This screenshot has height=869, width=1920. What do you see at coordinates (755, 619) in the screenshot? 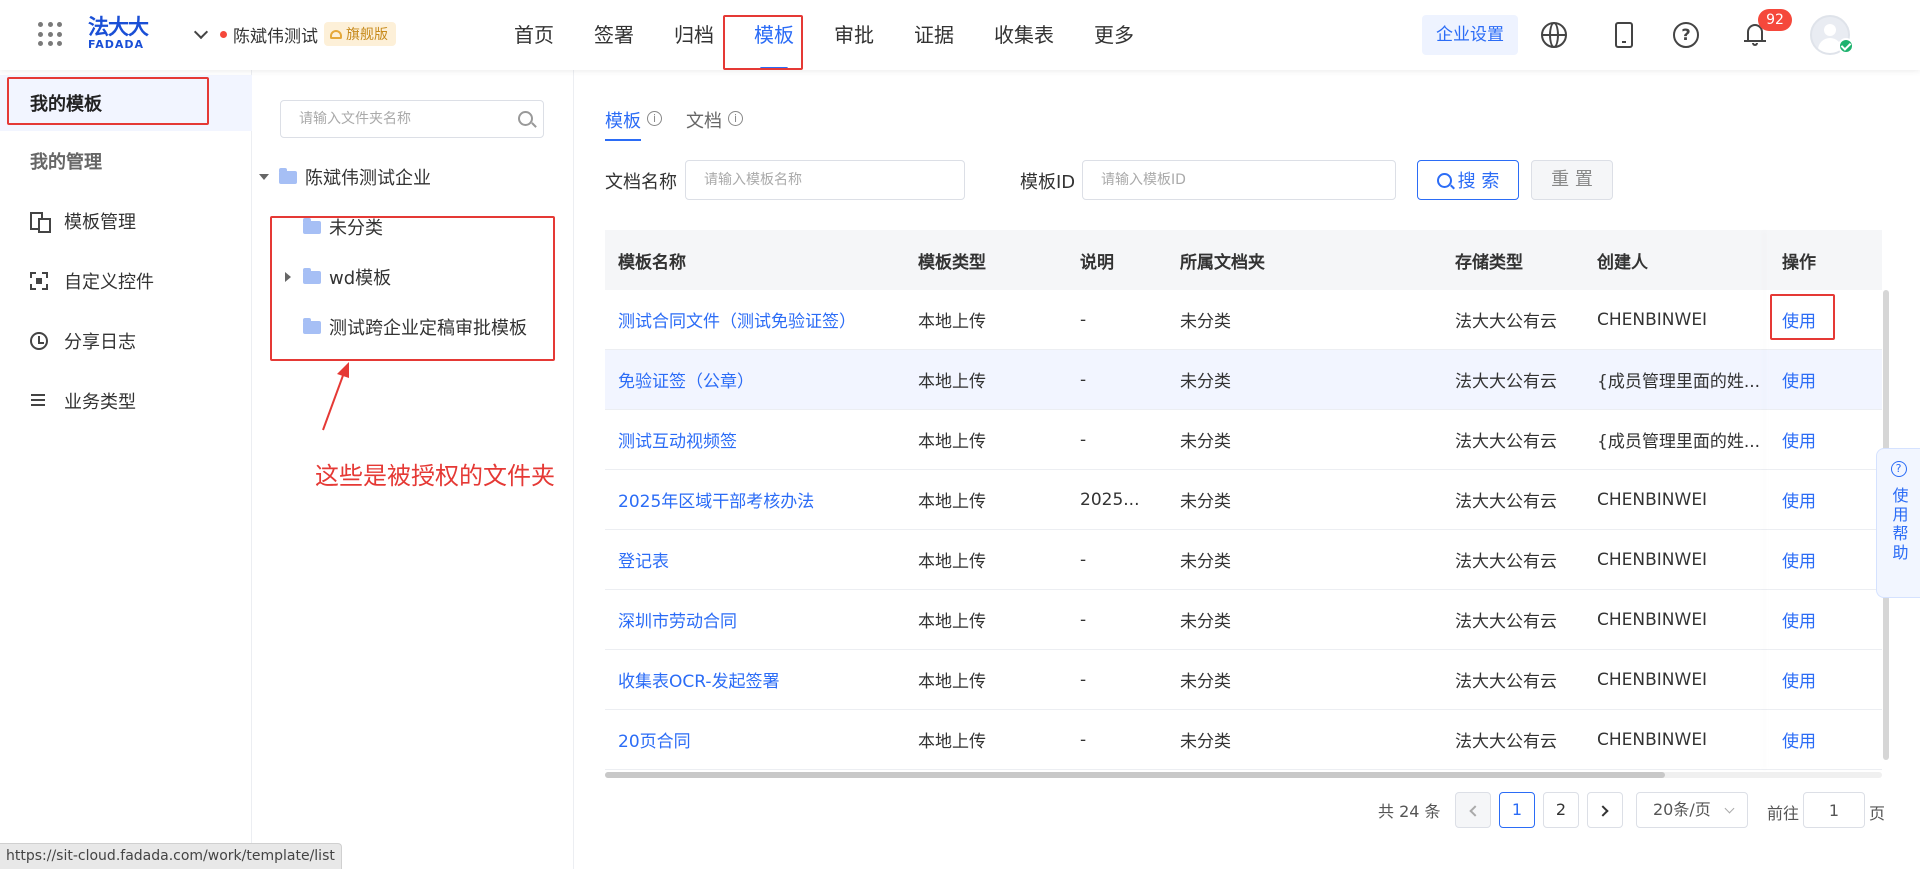
I see `template-name-link: 深圳市劳动合同` at bounding box center [755, 619].